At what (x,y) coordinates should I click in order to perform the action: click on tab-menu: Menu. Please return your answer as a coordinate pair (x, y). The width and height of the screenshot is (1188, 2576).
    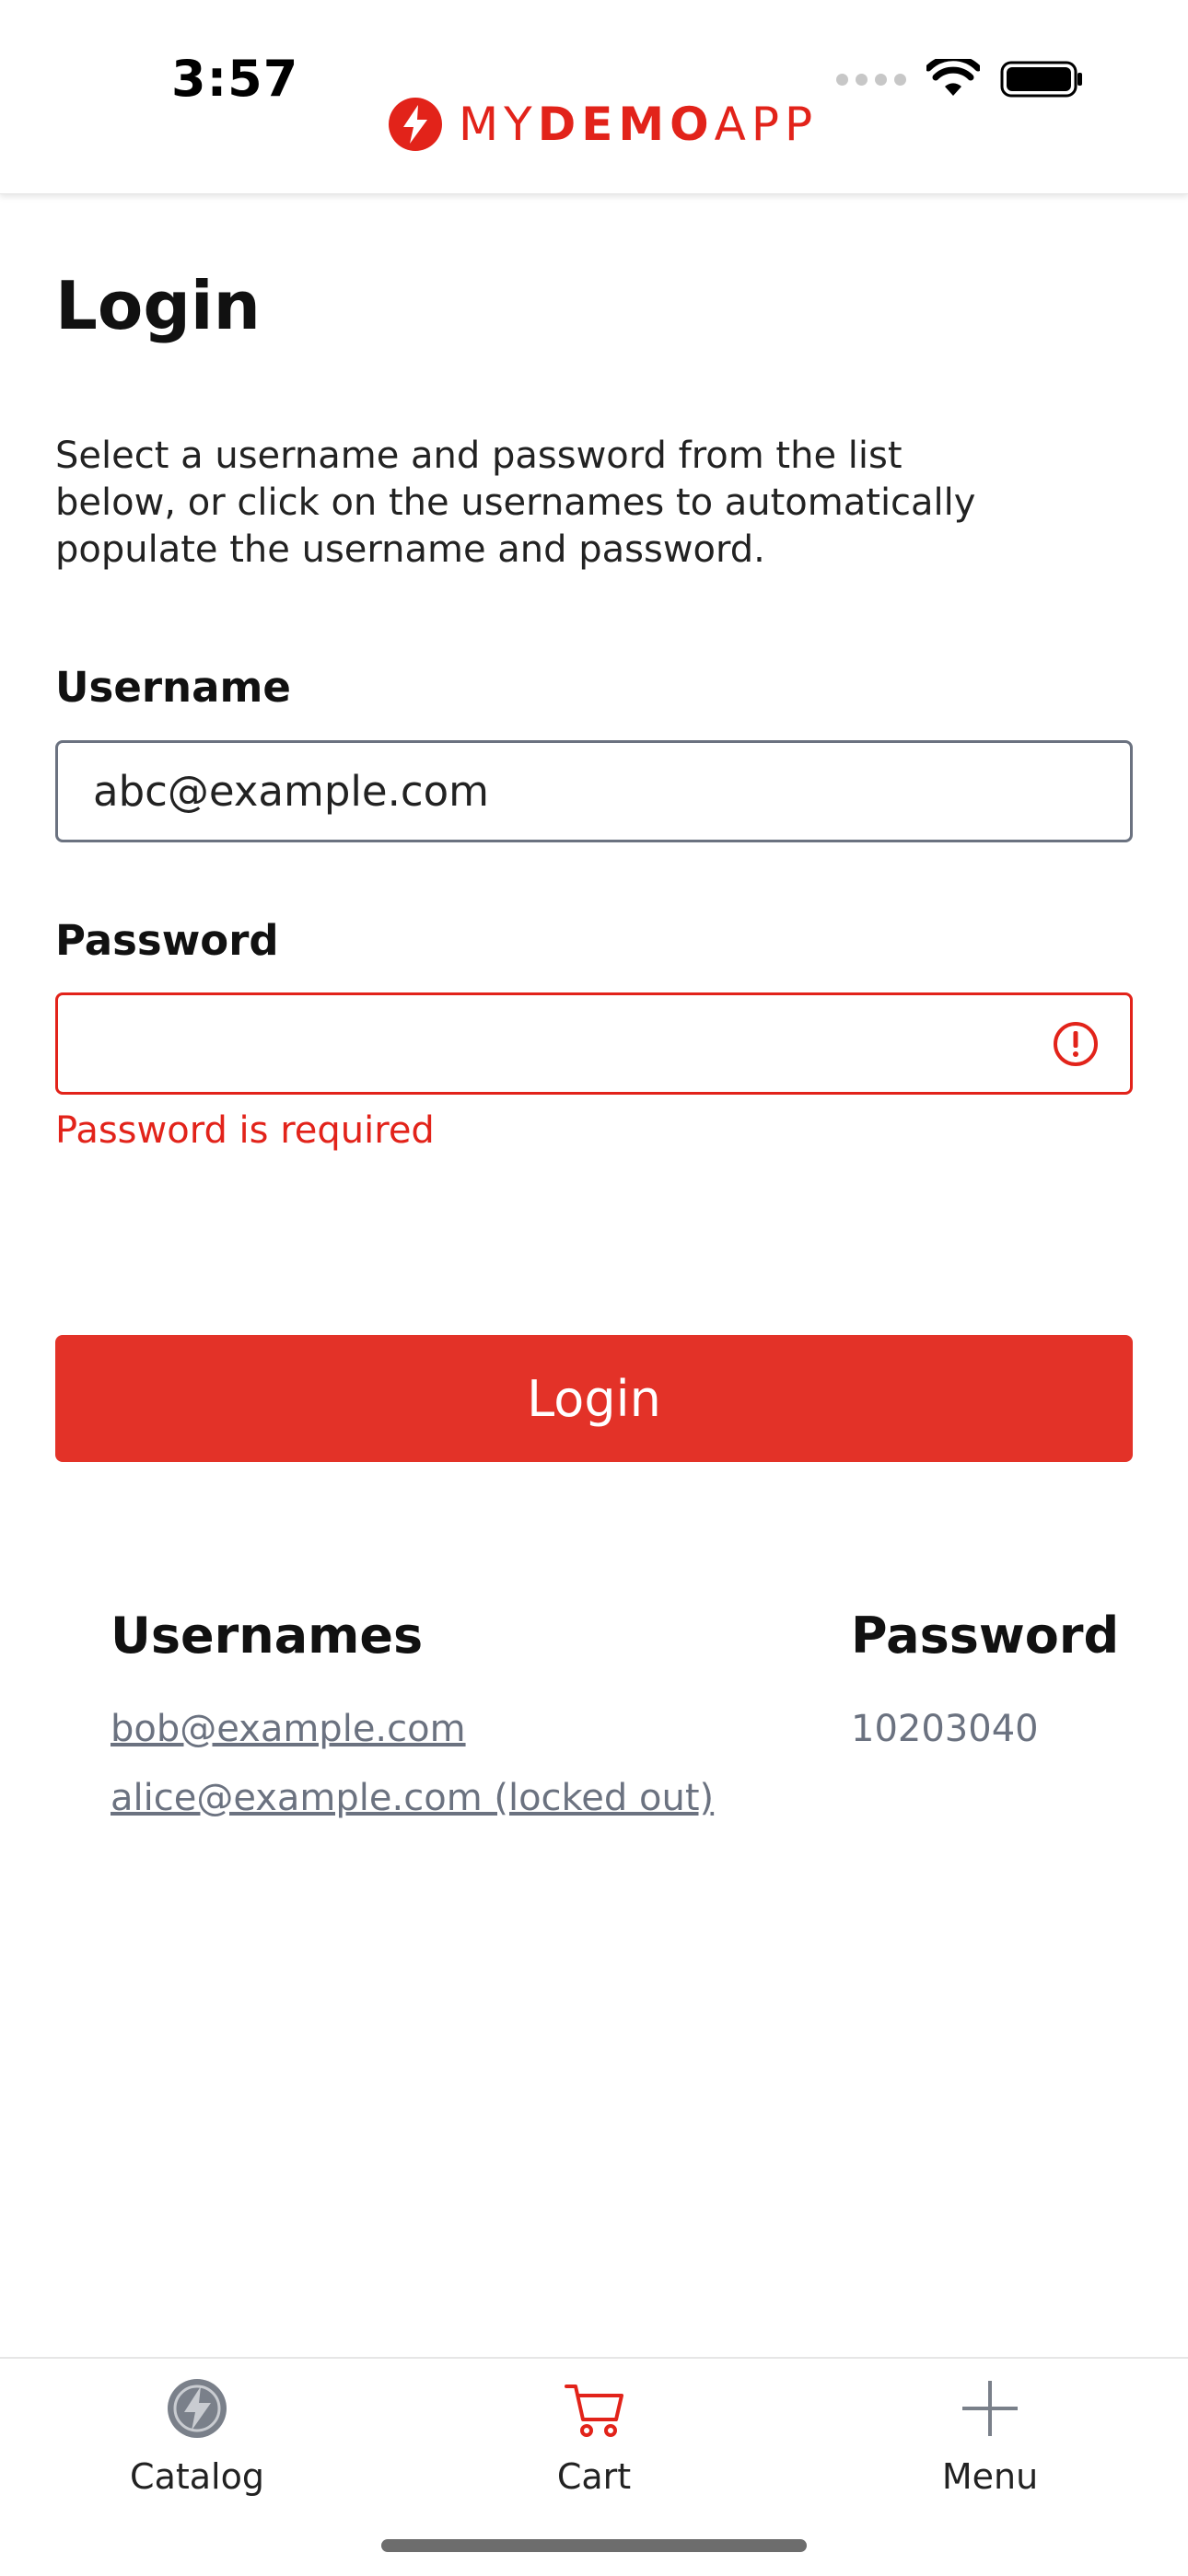
    Looking at the image, I should click on (990, 2444).